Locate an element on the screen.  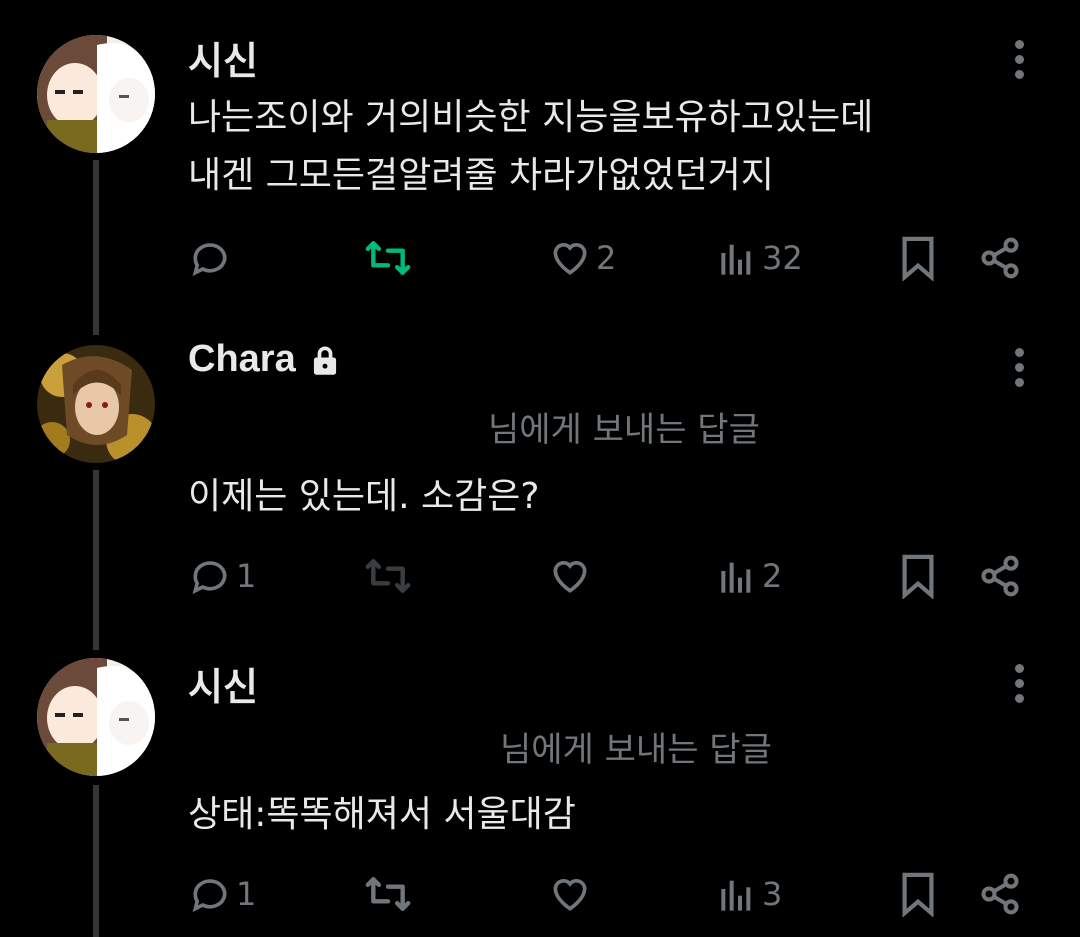
author-name-text: Chara is located at coordinates (242, 359).